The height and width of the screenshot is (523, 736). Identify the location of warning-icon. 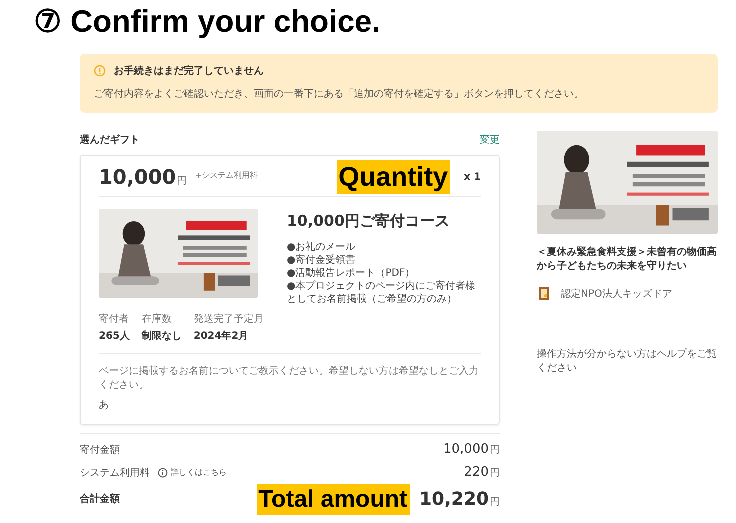
(100, 71).